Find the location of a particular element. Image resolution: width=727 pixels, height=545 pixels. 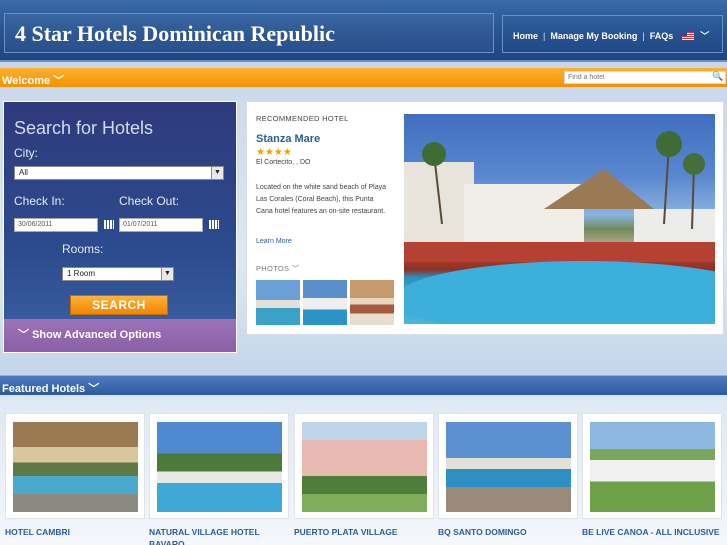

featured-hotel-name: PUERTO PLATA VILLAGE is located at coordinates (364, 532).